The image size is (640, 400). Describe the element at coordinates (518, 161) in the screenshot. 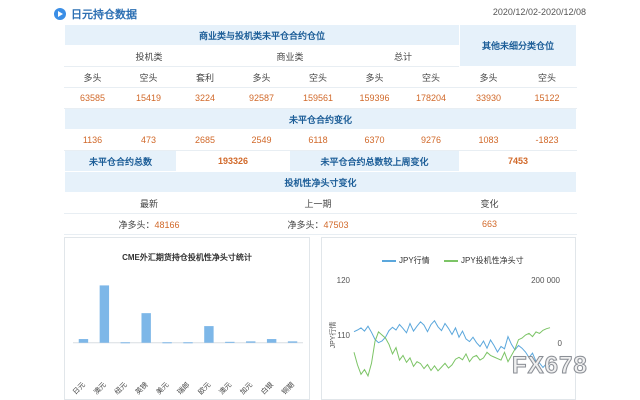

I see `oi-change-value: 7453` at that location.